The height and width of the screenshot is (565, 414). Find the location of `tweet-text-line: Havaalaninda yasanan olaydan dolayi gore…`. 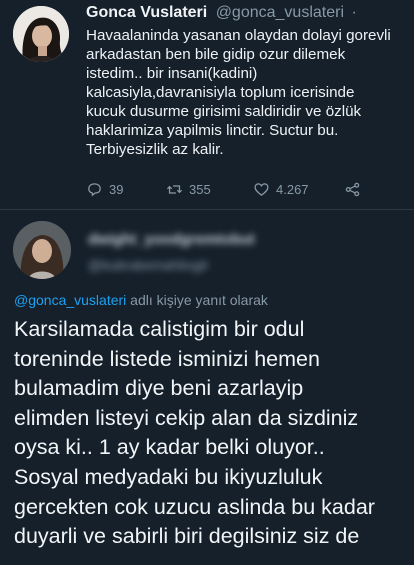

tweet-text-line: Havaalaninda yasanan olaydan dolayi gore… is located at coordinates (238, 35).